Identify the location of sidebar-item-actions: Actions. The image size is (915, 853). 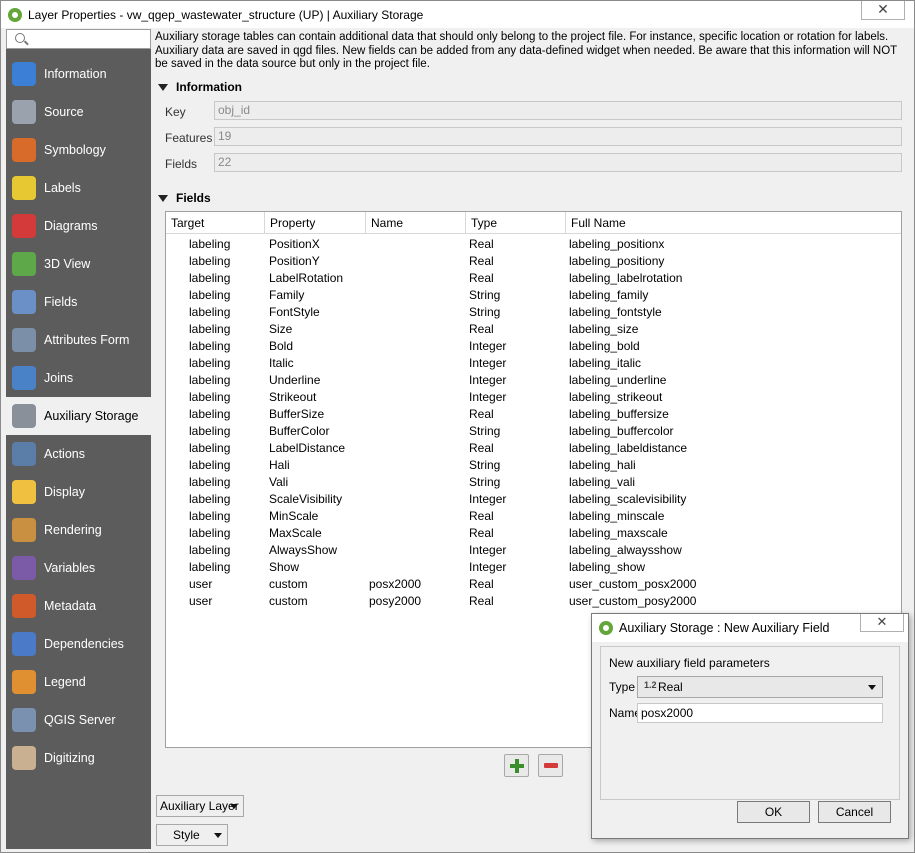
(78, 454).